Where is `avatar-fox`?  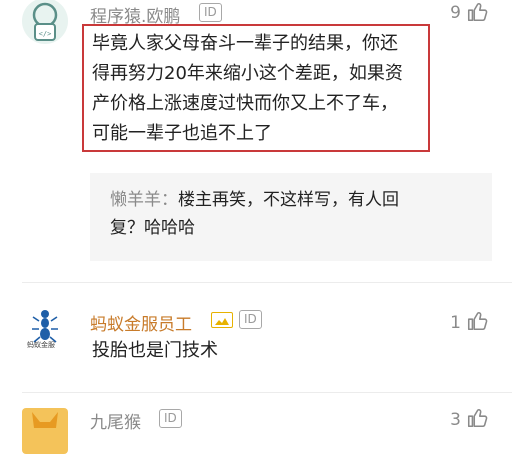 avatar-fox is located at coordinates (45, 431).